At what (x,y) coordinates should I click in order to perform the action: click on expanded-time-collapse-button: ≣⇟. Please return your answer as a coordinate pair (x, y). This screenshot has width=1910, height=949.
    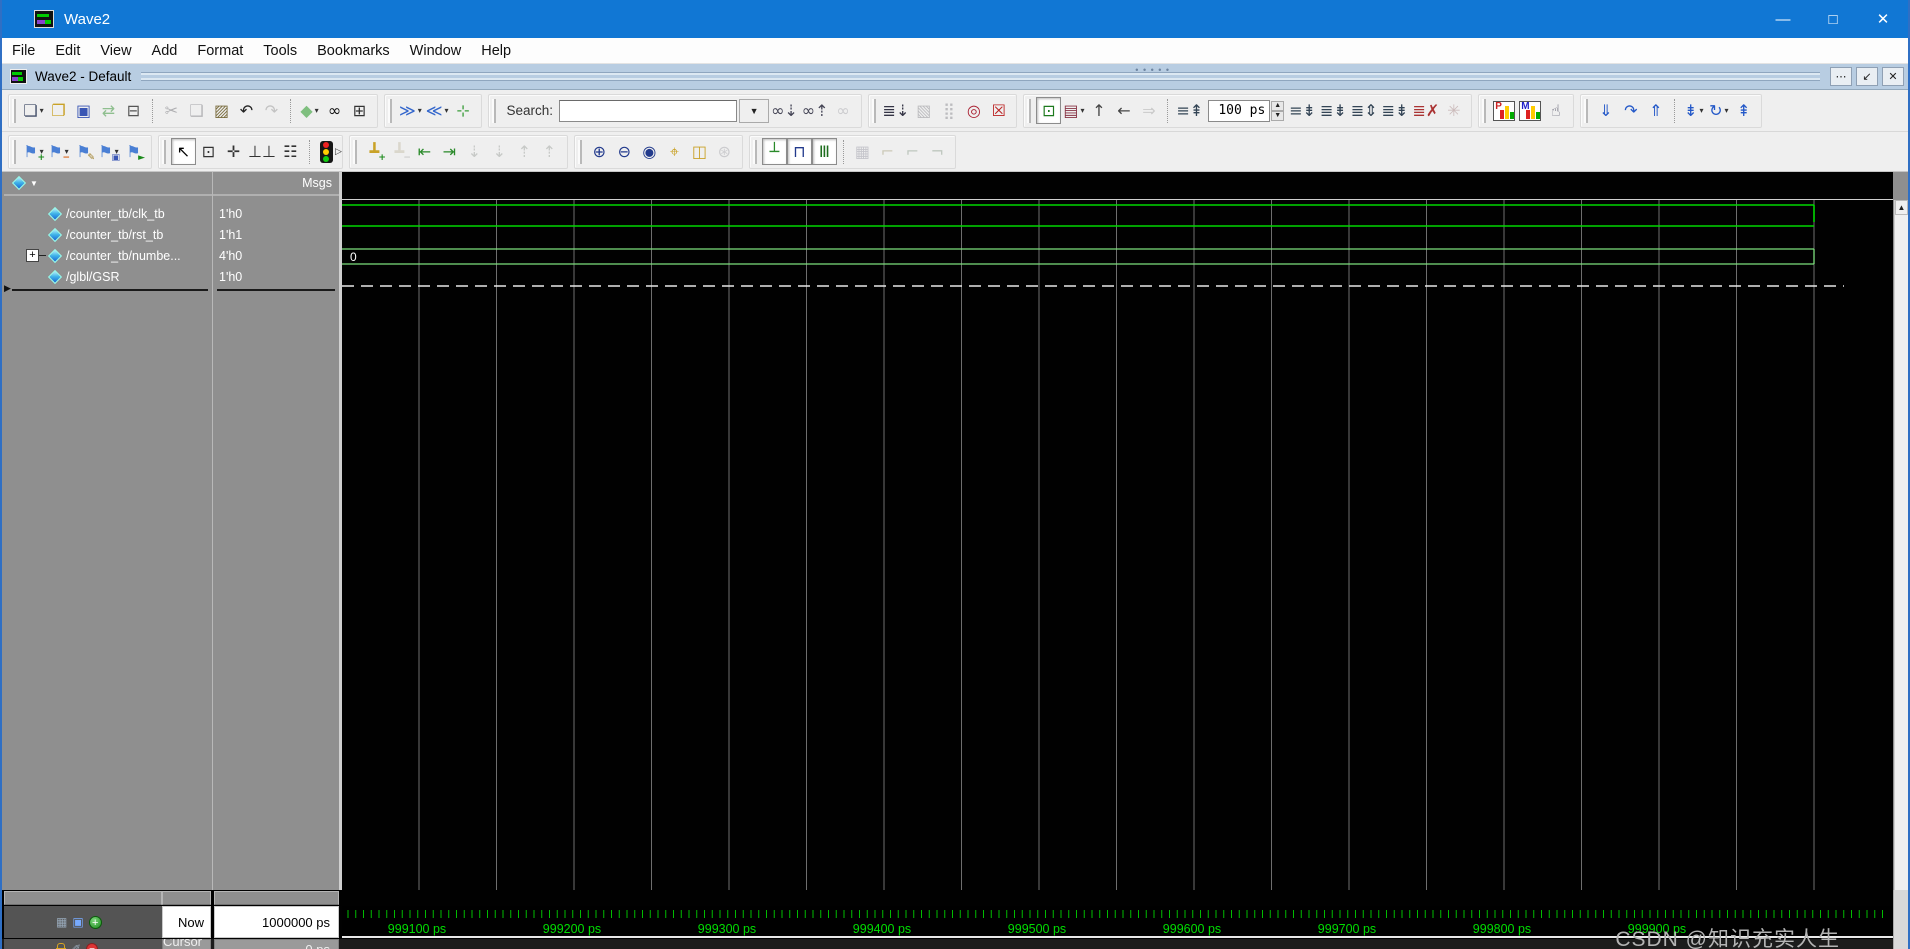
    Looking at the image, I should click on (1395, 110).